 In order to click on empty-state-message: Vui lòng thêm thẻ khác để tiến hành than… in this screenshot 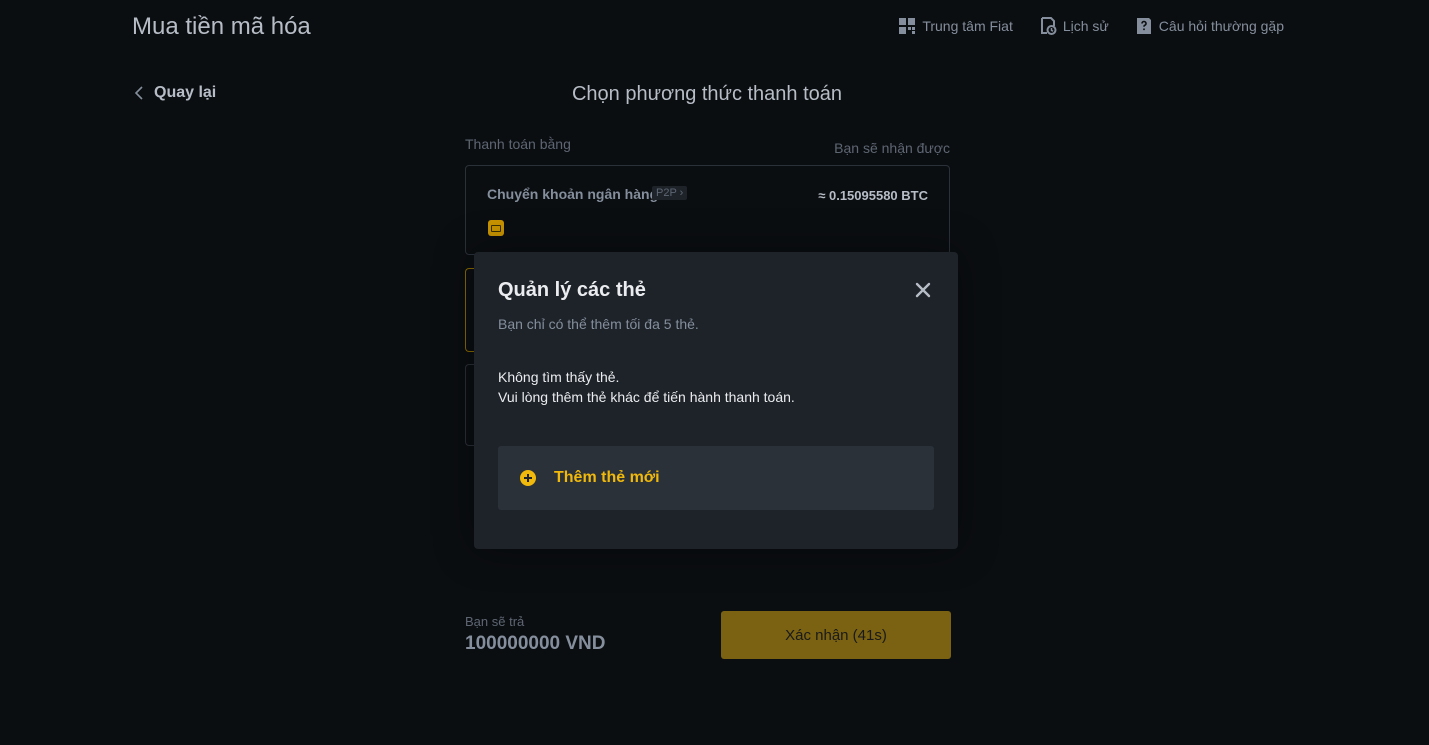, I will do `click(646, 397)`.